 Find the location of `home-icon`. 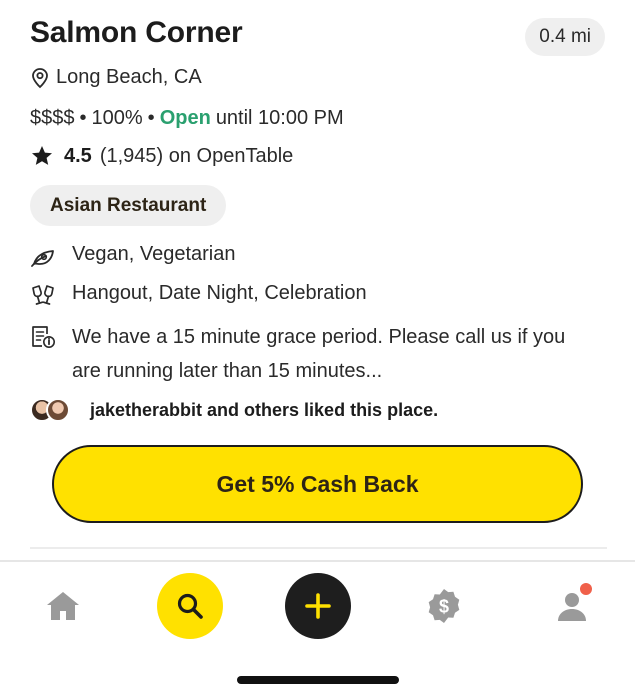

home-icon is located at coordinates (63, 606).